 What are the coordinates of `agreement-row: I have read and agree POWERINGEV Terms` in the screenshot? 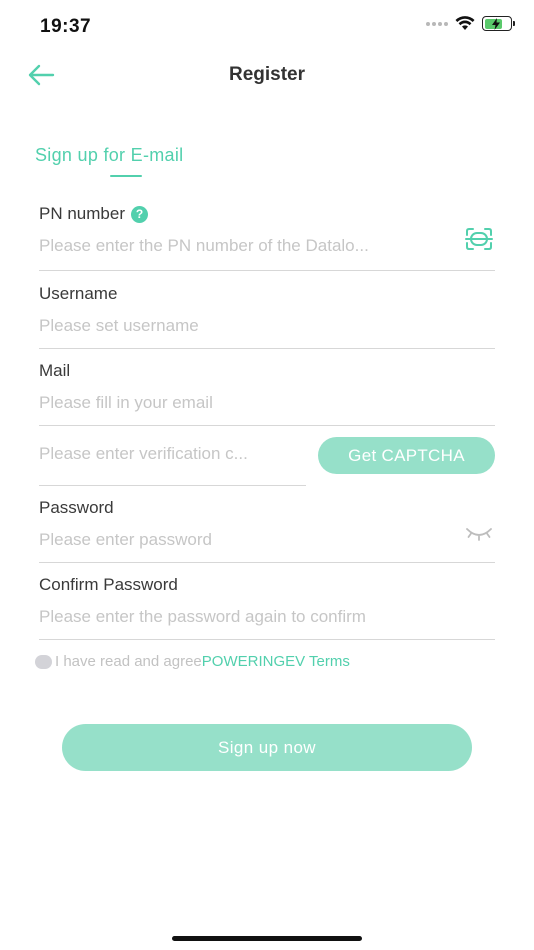 It's located at (192, 661).